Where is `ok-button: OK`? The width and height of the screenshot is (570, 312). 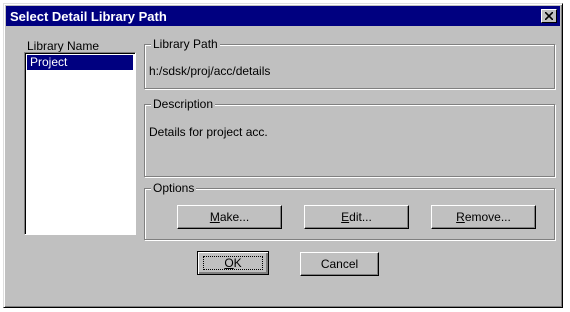 ok-button: OK is located at coordinates (233, 263).